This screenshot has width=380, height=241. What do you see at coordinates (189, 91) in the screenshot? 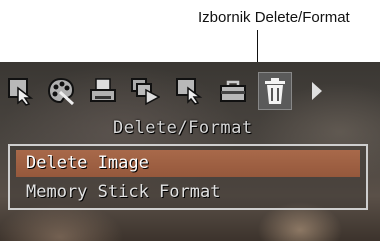
I see `rotate-cursor-icon` at bounding box center [189, 91].